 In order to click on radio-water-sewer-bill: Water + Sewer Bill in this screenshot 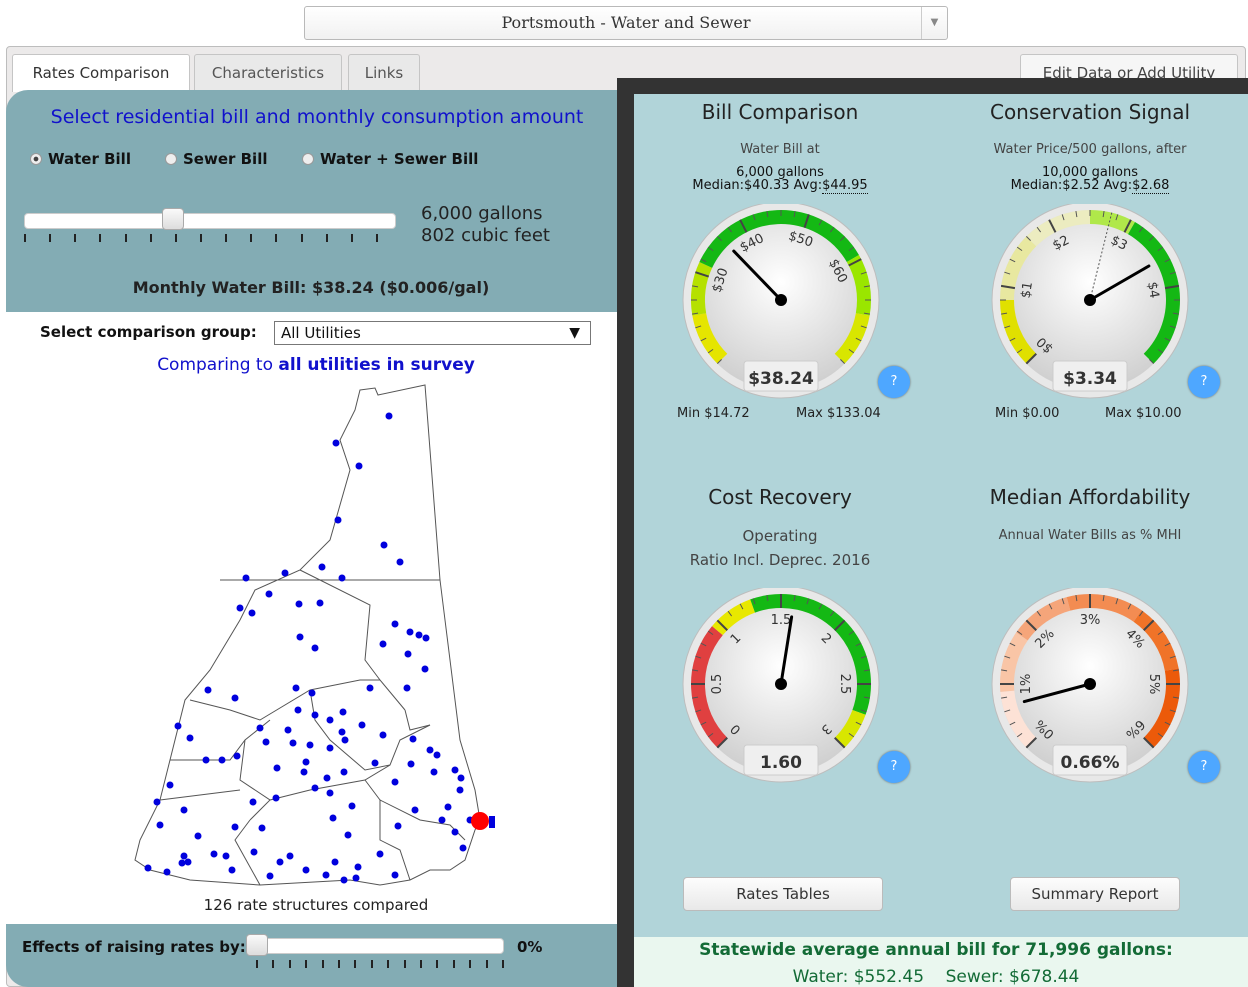, I will do `click(390, 159)`.